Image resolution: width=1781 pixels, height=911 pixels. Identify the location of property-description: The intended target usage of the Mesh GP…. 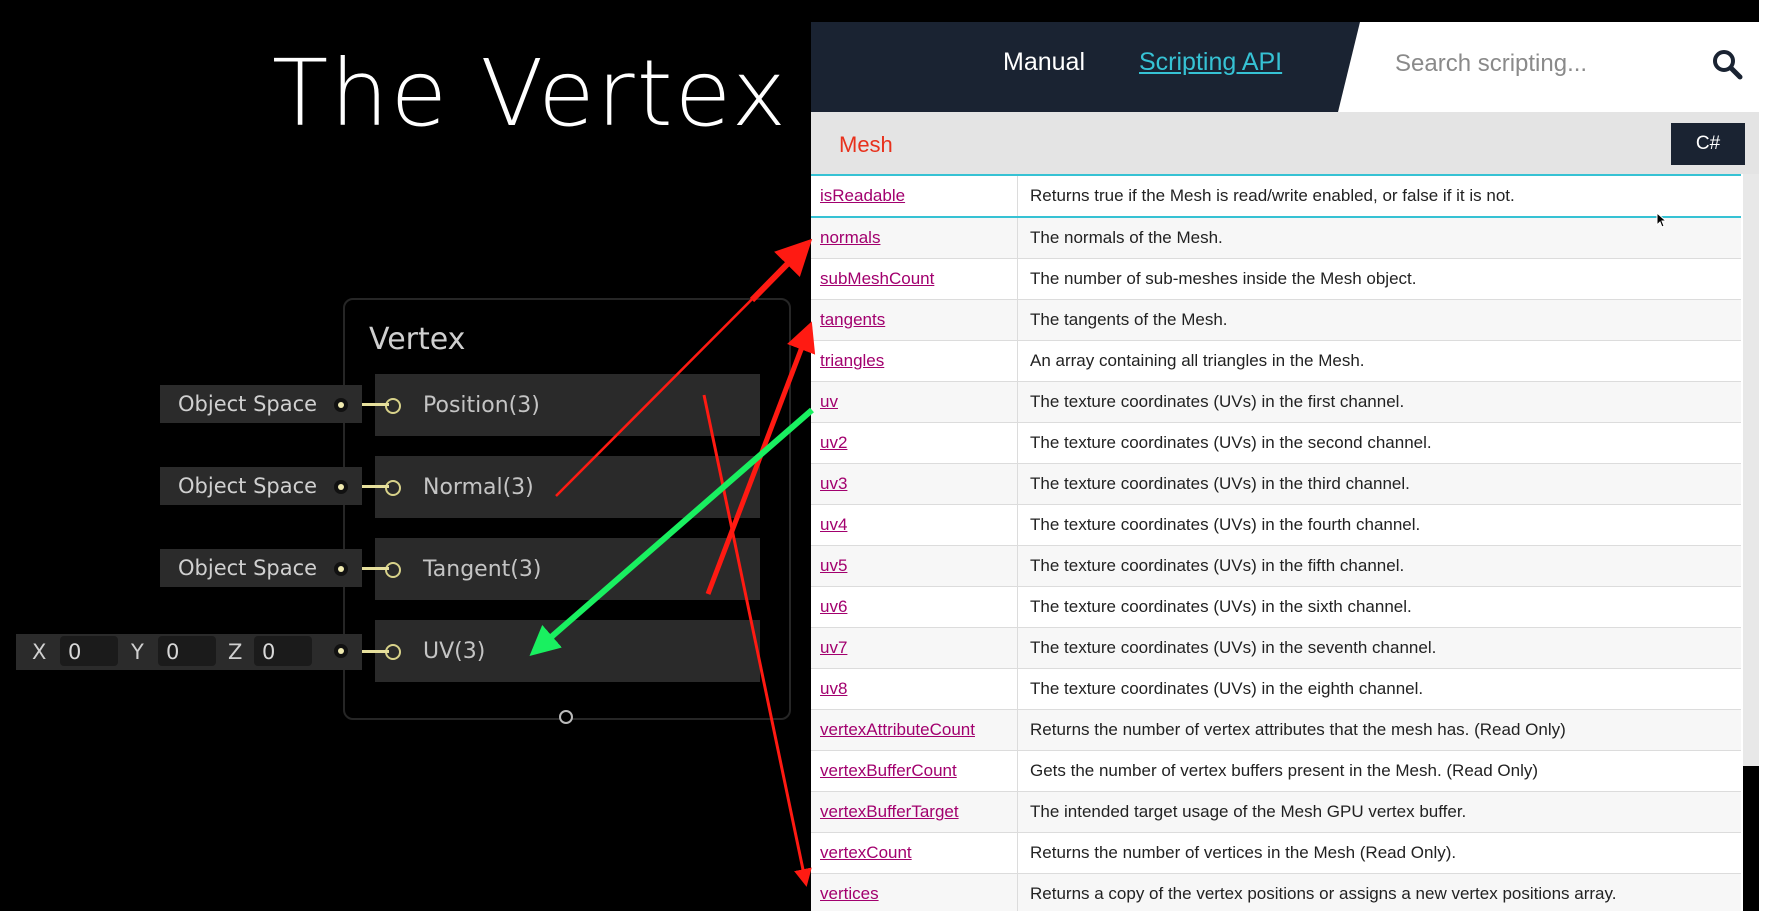
(1248, 811).